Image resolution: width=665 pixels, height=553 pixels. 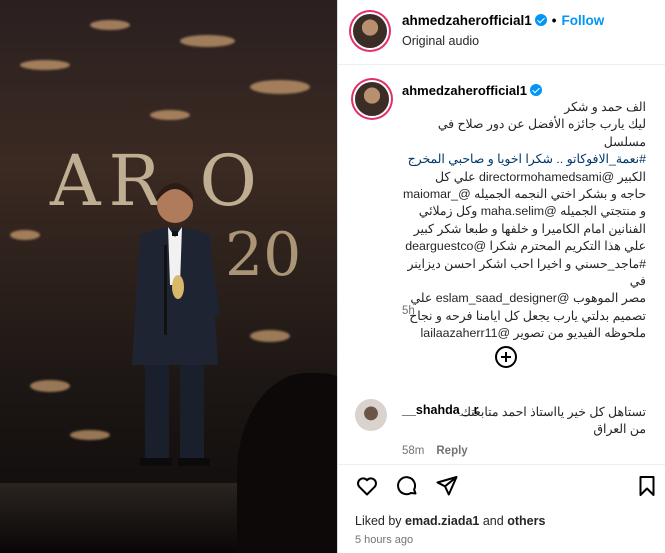 What do you see at coordinates (408, 311) in the screenshot?
I see `caption-timestamp: 5h` at bounding box center [408, 311].